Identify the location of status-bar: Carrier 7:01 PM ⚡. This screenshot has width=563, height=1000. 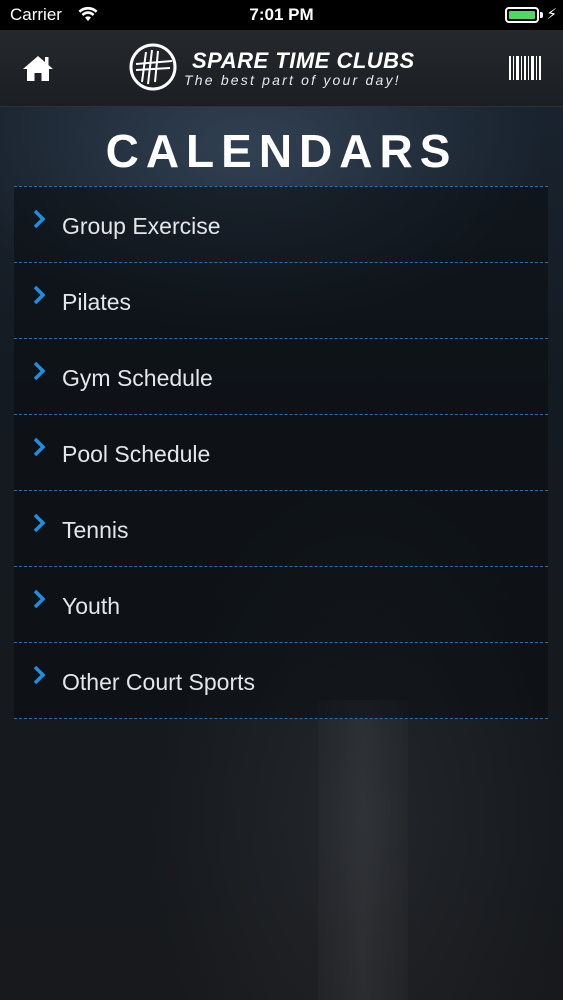
(281, 15).